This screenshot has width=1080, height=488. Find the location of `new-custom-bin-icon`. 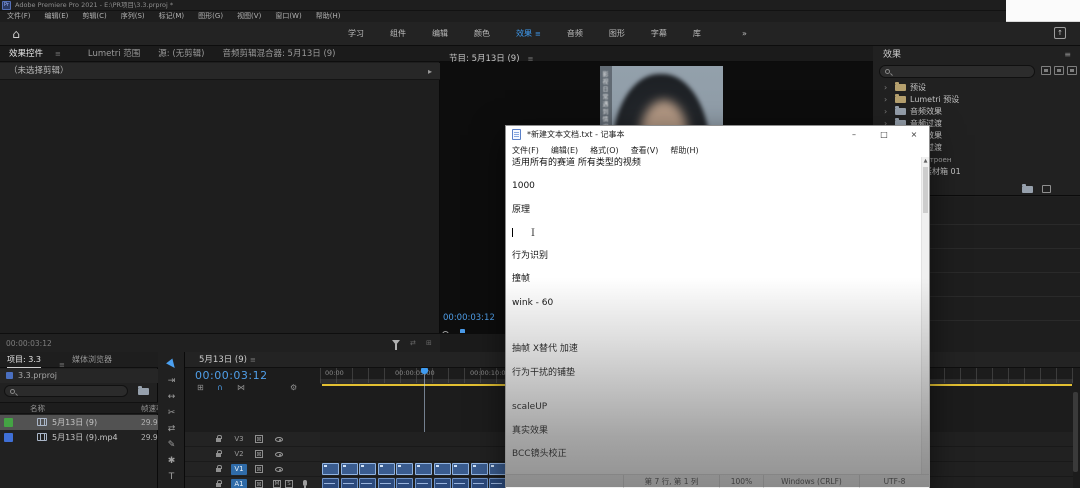

new-custom-bin-icon is located at coordinates (1027, 188).